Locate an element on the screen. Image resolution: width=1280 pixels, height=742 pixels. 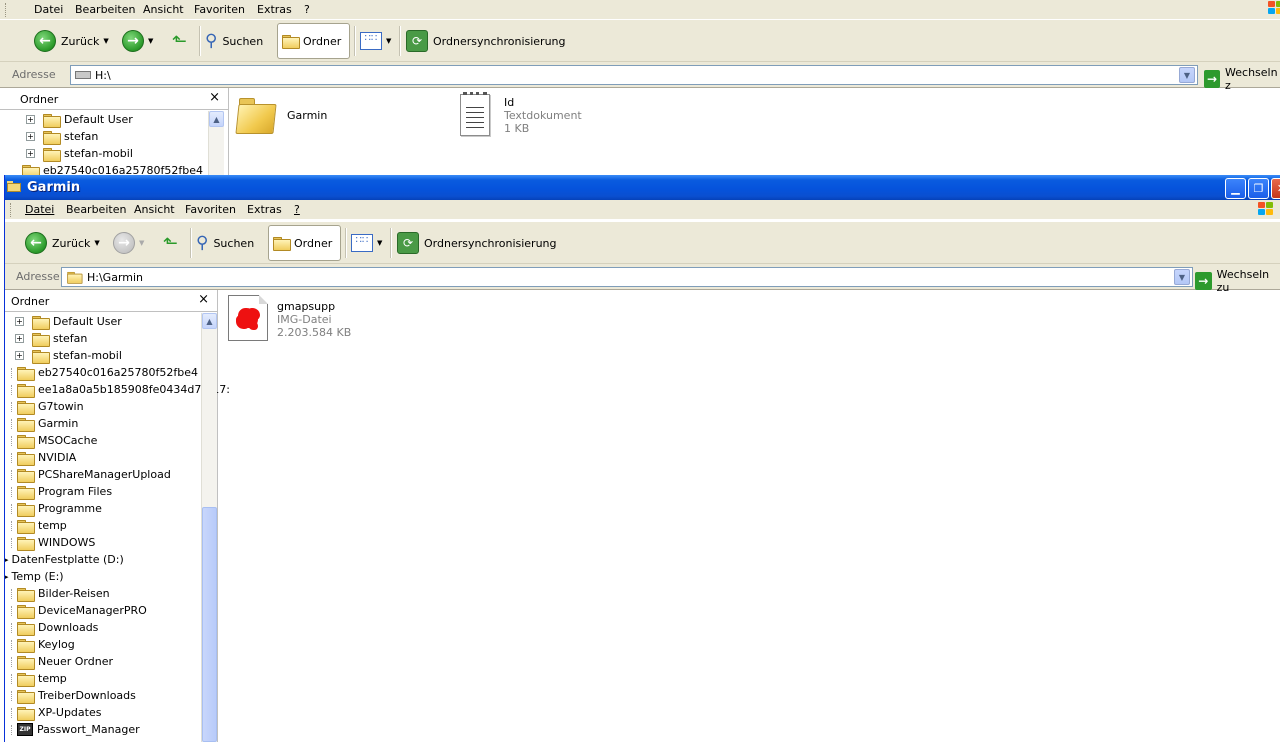
tree-item: Garmin is located at coordinates (44, 423).